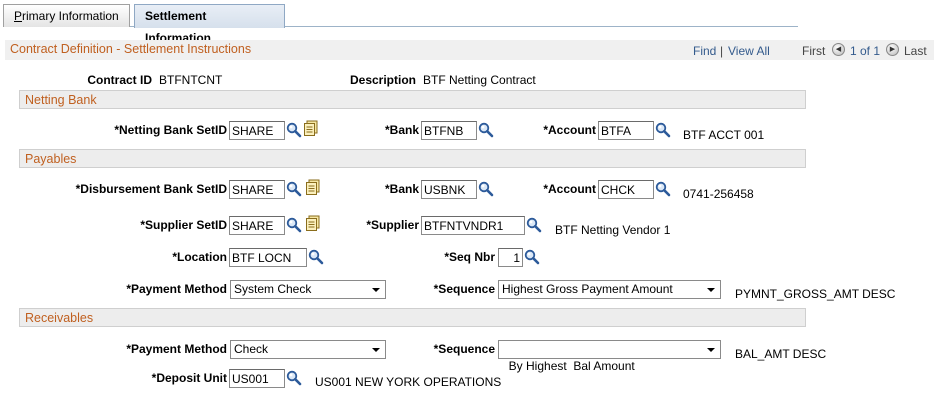  What do you see at coordinates (865, 51) in the screenshot?
I see `row-count: 1 of 1` at bounding box center [865, 51].